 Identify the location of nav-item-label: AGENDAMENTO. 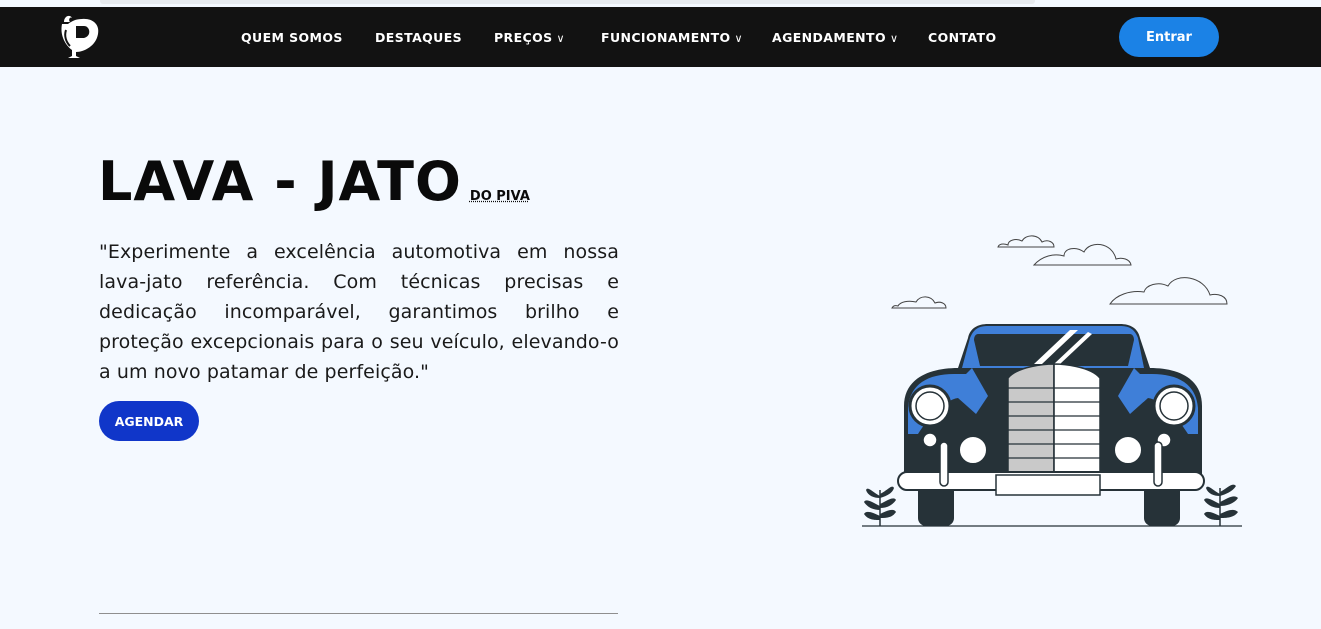
(829, 37).